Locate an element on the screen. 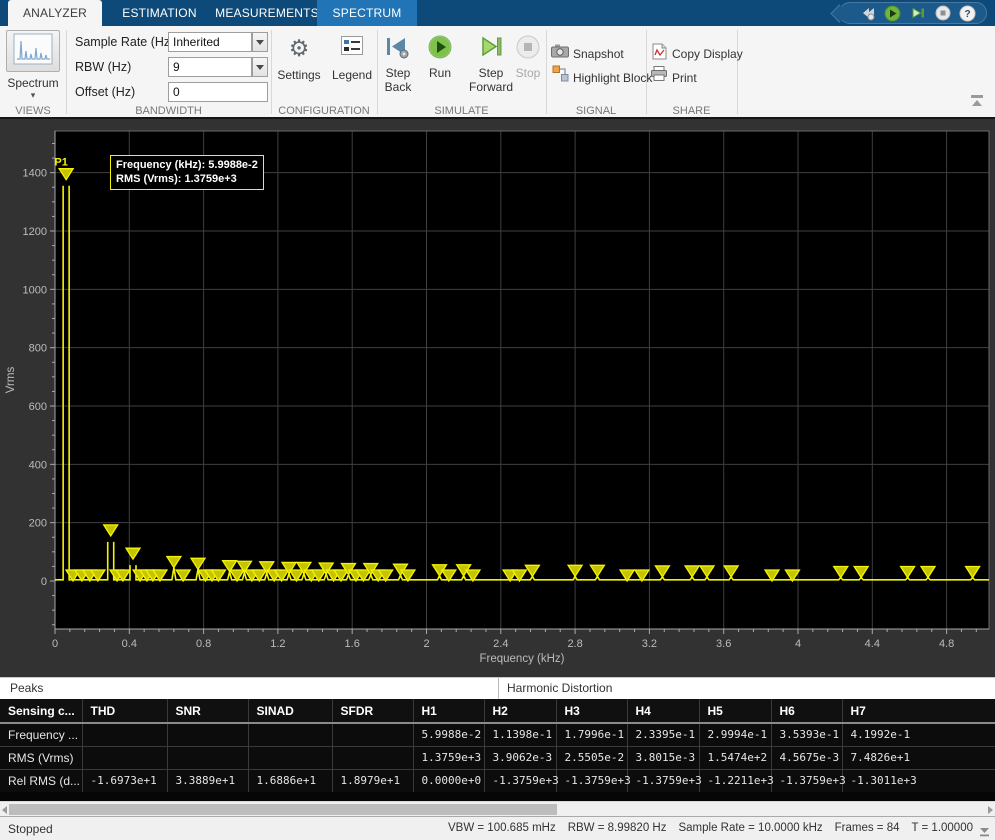  table-header-sinad: SINAD is located at coordinates (290, 711).